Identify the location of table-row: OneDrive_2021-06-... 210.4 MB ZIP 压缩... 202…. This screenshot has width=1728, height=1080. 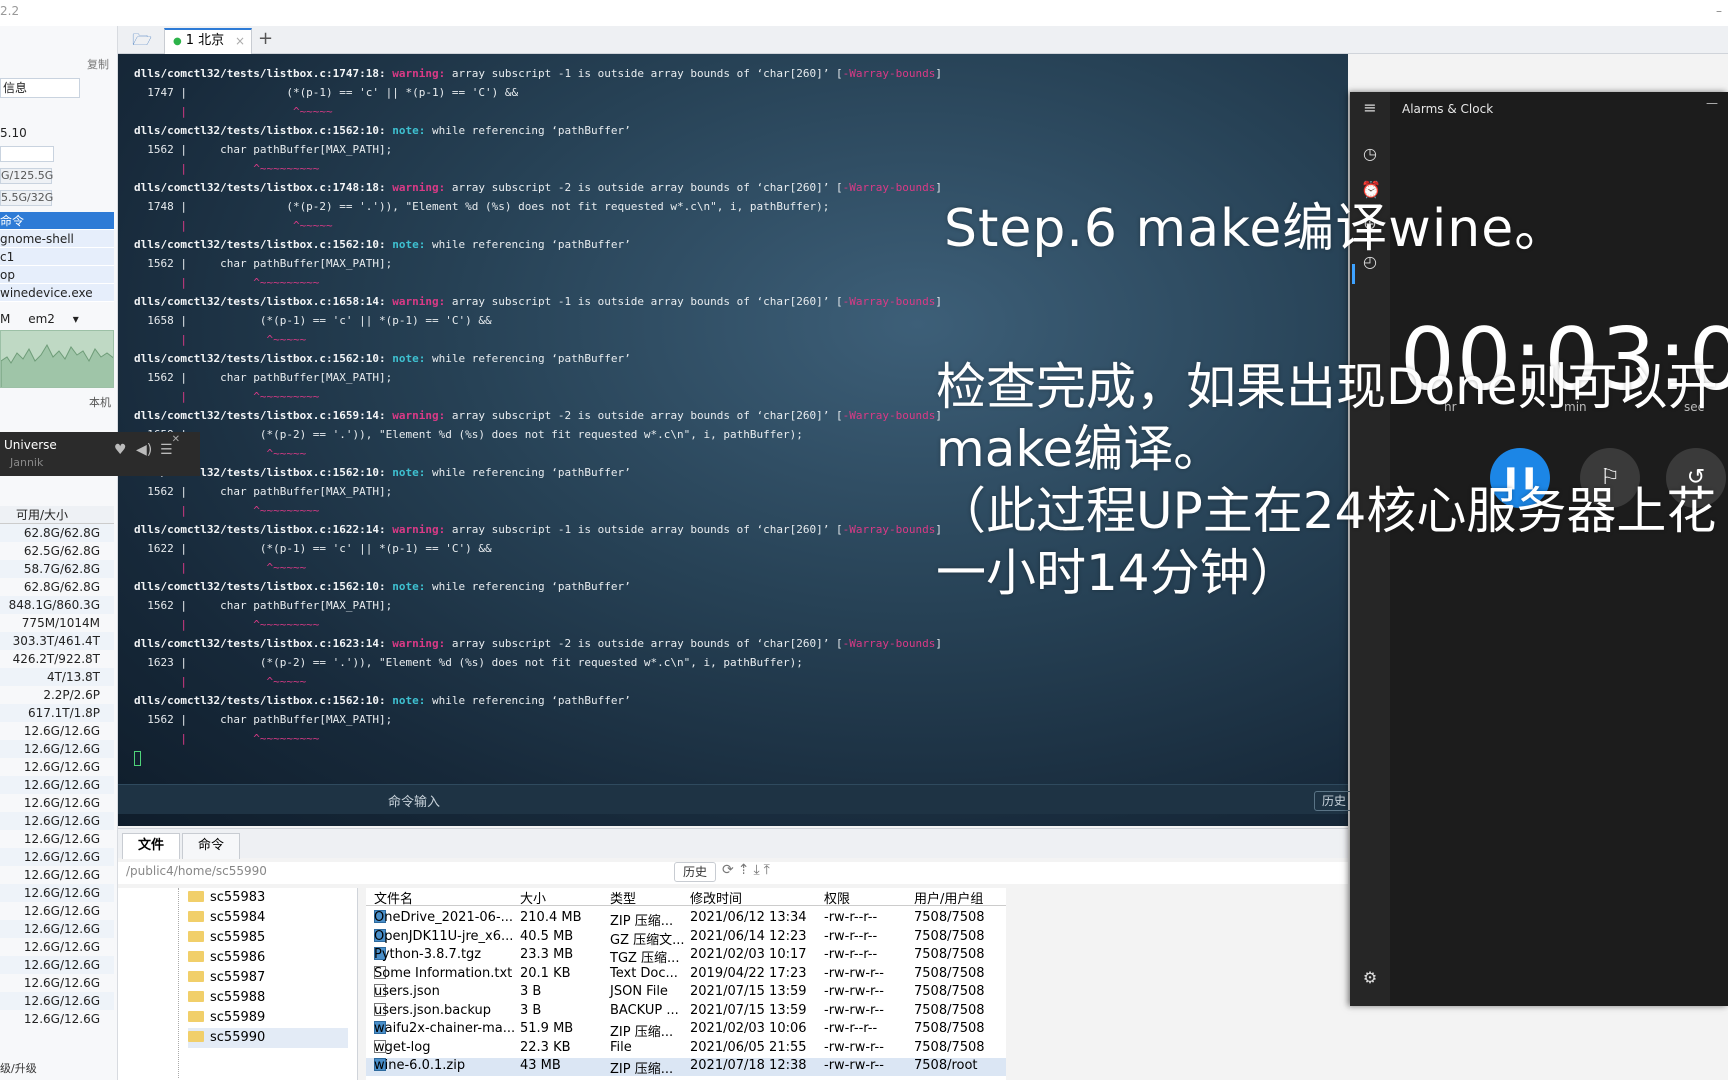
(686, 919).